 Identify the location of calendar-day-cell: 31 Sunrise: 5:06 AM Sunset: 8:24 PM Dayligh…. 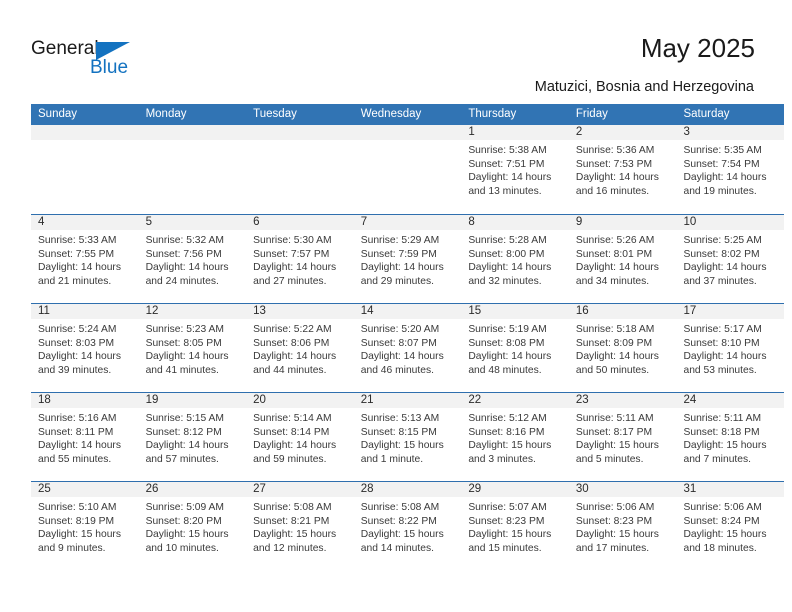
(730, 526).